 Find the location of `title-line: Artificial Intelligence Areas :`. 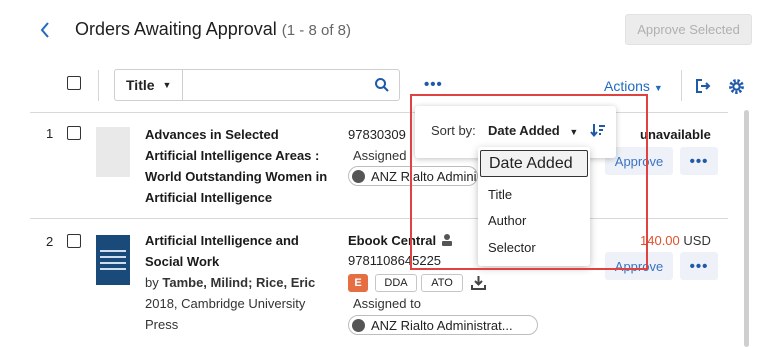

title-line: Artificial Intelligence Areas : is located at coordinates (232, 155).